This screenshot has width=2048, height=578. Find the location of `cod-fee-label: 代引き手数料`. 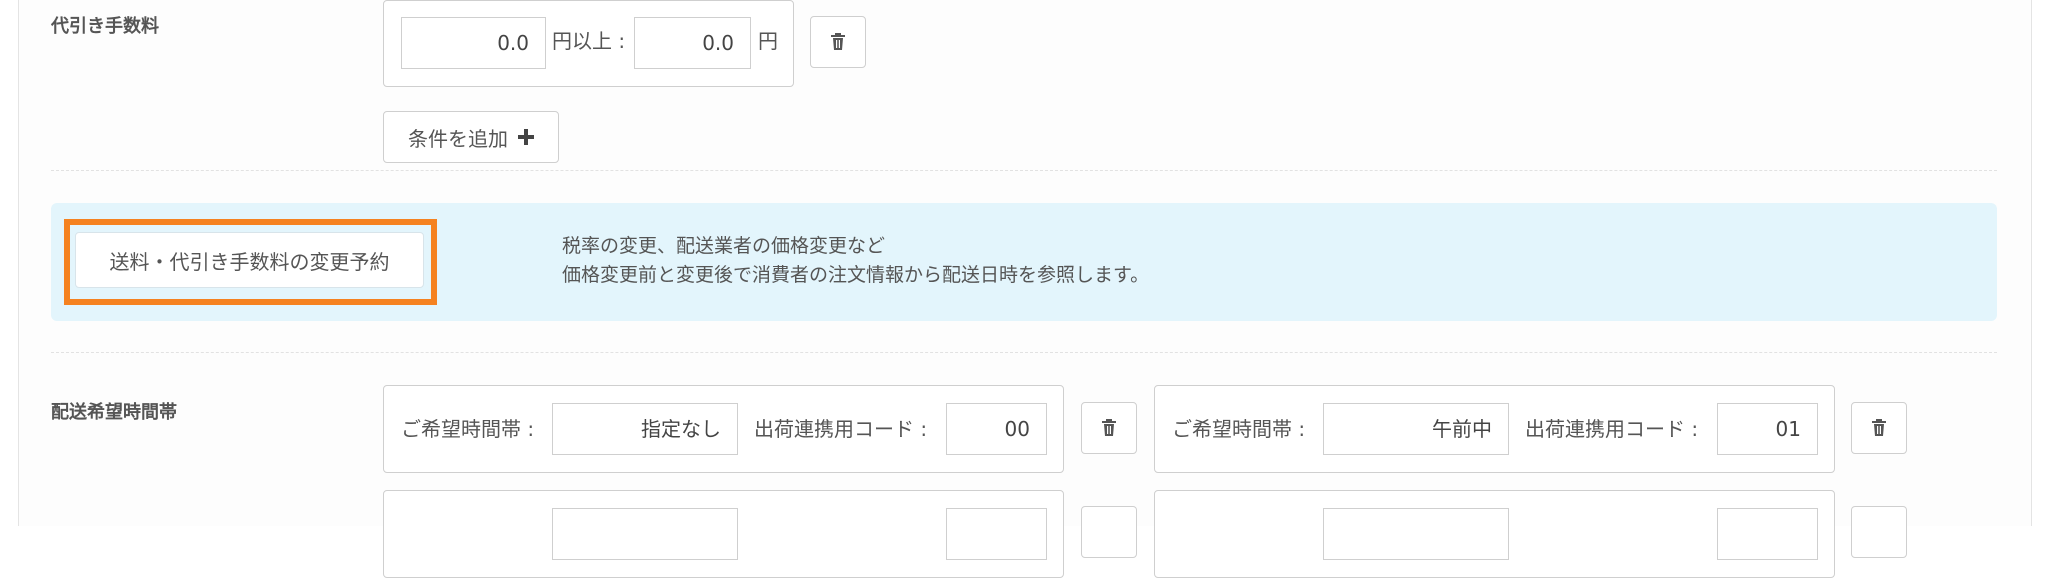

cod-fee-label: 代引き手数料 is located at coordinates (105, 26).